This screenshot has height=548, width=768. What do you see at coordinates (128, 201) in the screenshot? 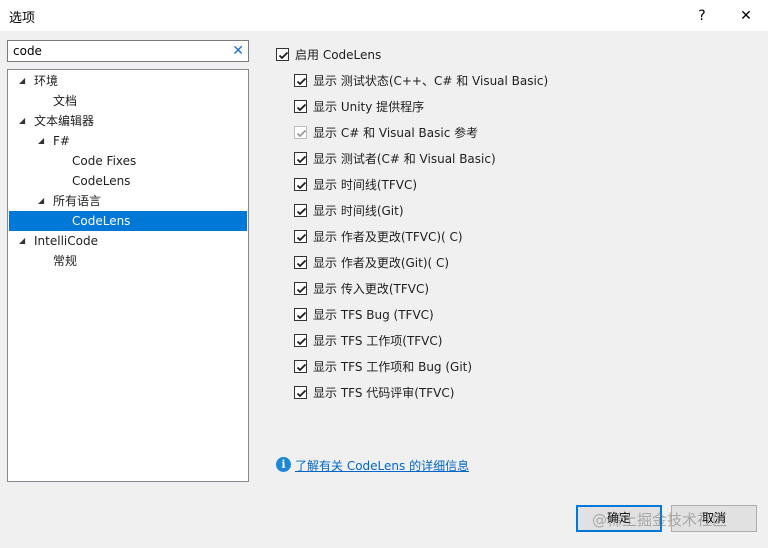
I see `tree-item: ◢ 所有语言` at bounding box center [128, 201].